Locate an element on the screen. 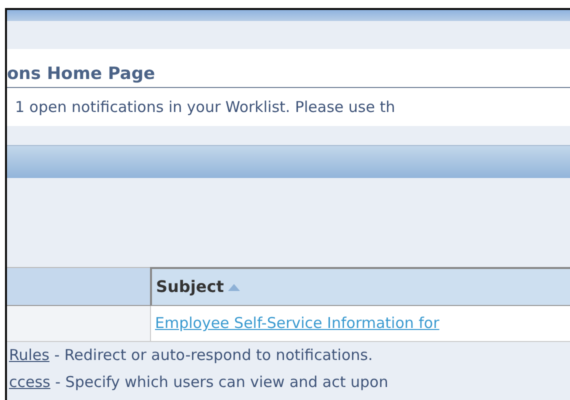 This screenshot has height=400, width=570. column-header is located at coordinates (78, 286).